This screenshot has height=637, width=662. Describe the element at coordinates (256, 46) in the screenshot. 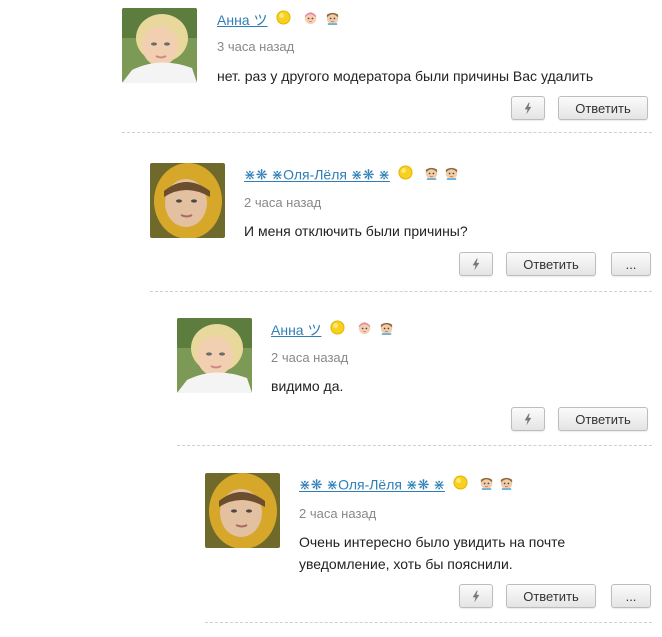

I see `comment-time: 3 часа назад` at that location.